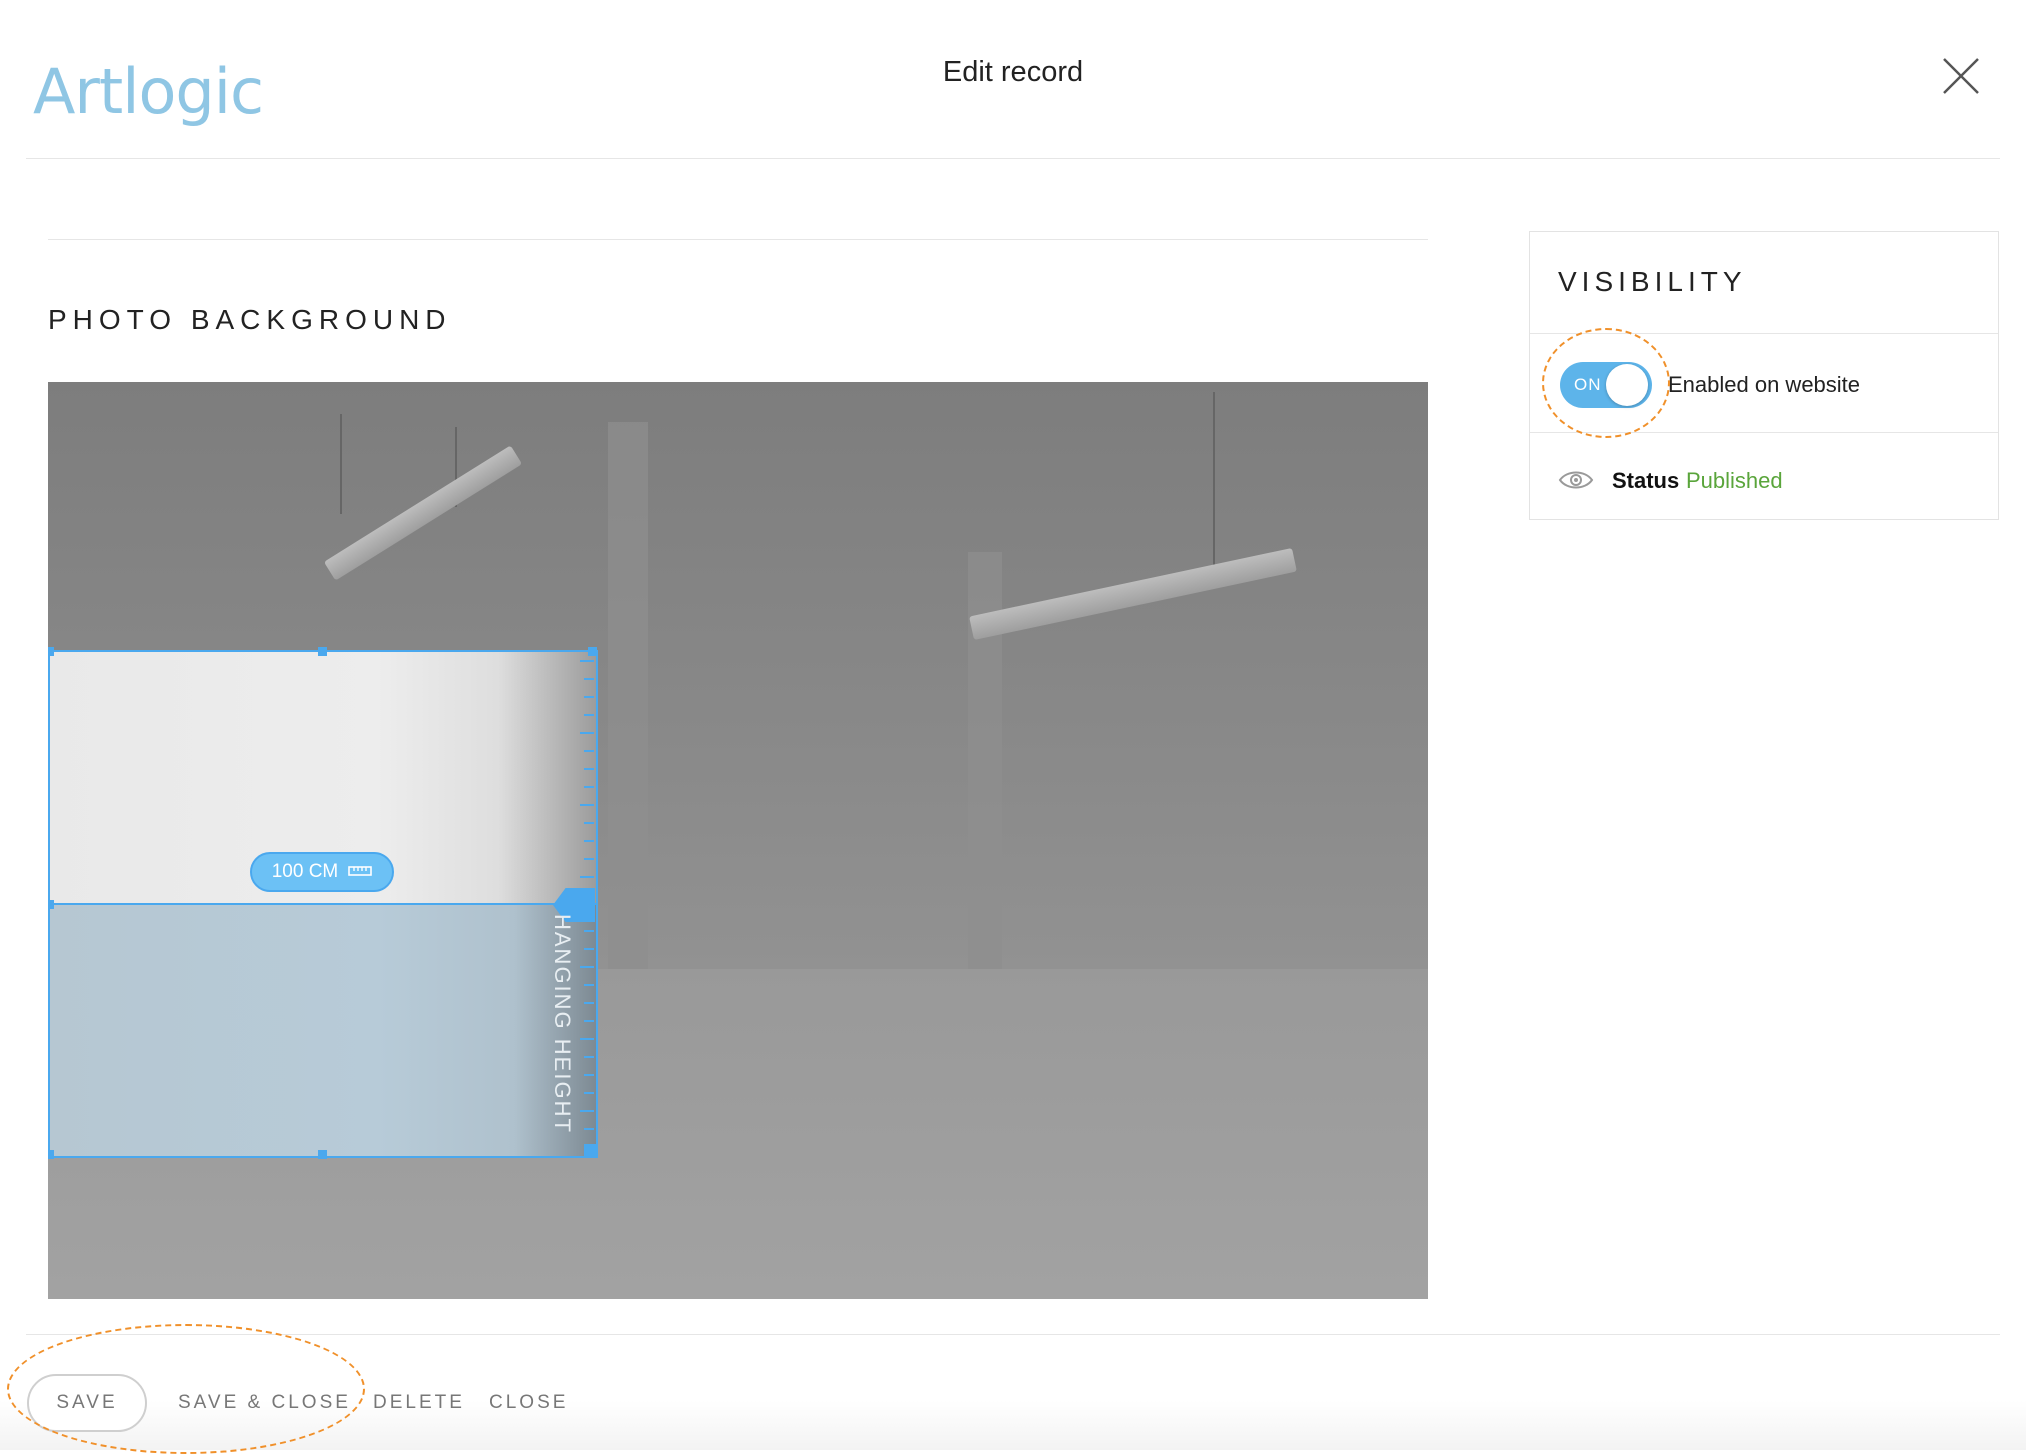 The image size is (2026, 1454). Describe the element at coordinates (1734, 480) in the screenshot. I see `status-value: Published` at that location.